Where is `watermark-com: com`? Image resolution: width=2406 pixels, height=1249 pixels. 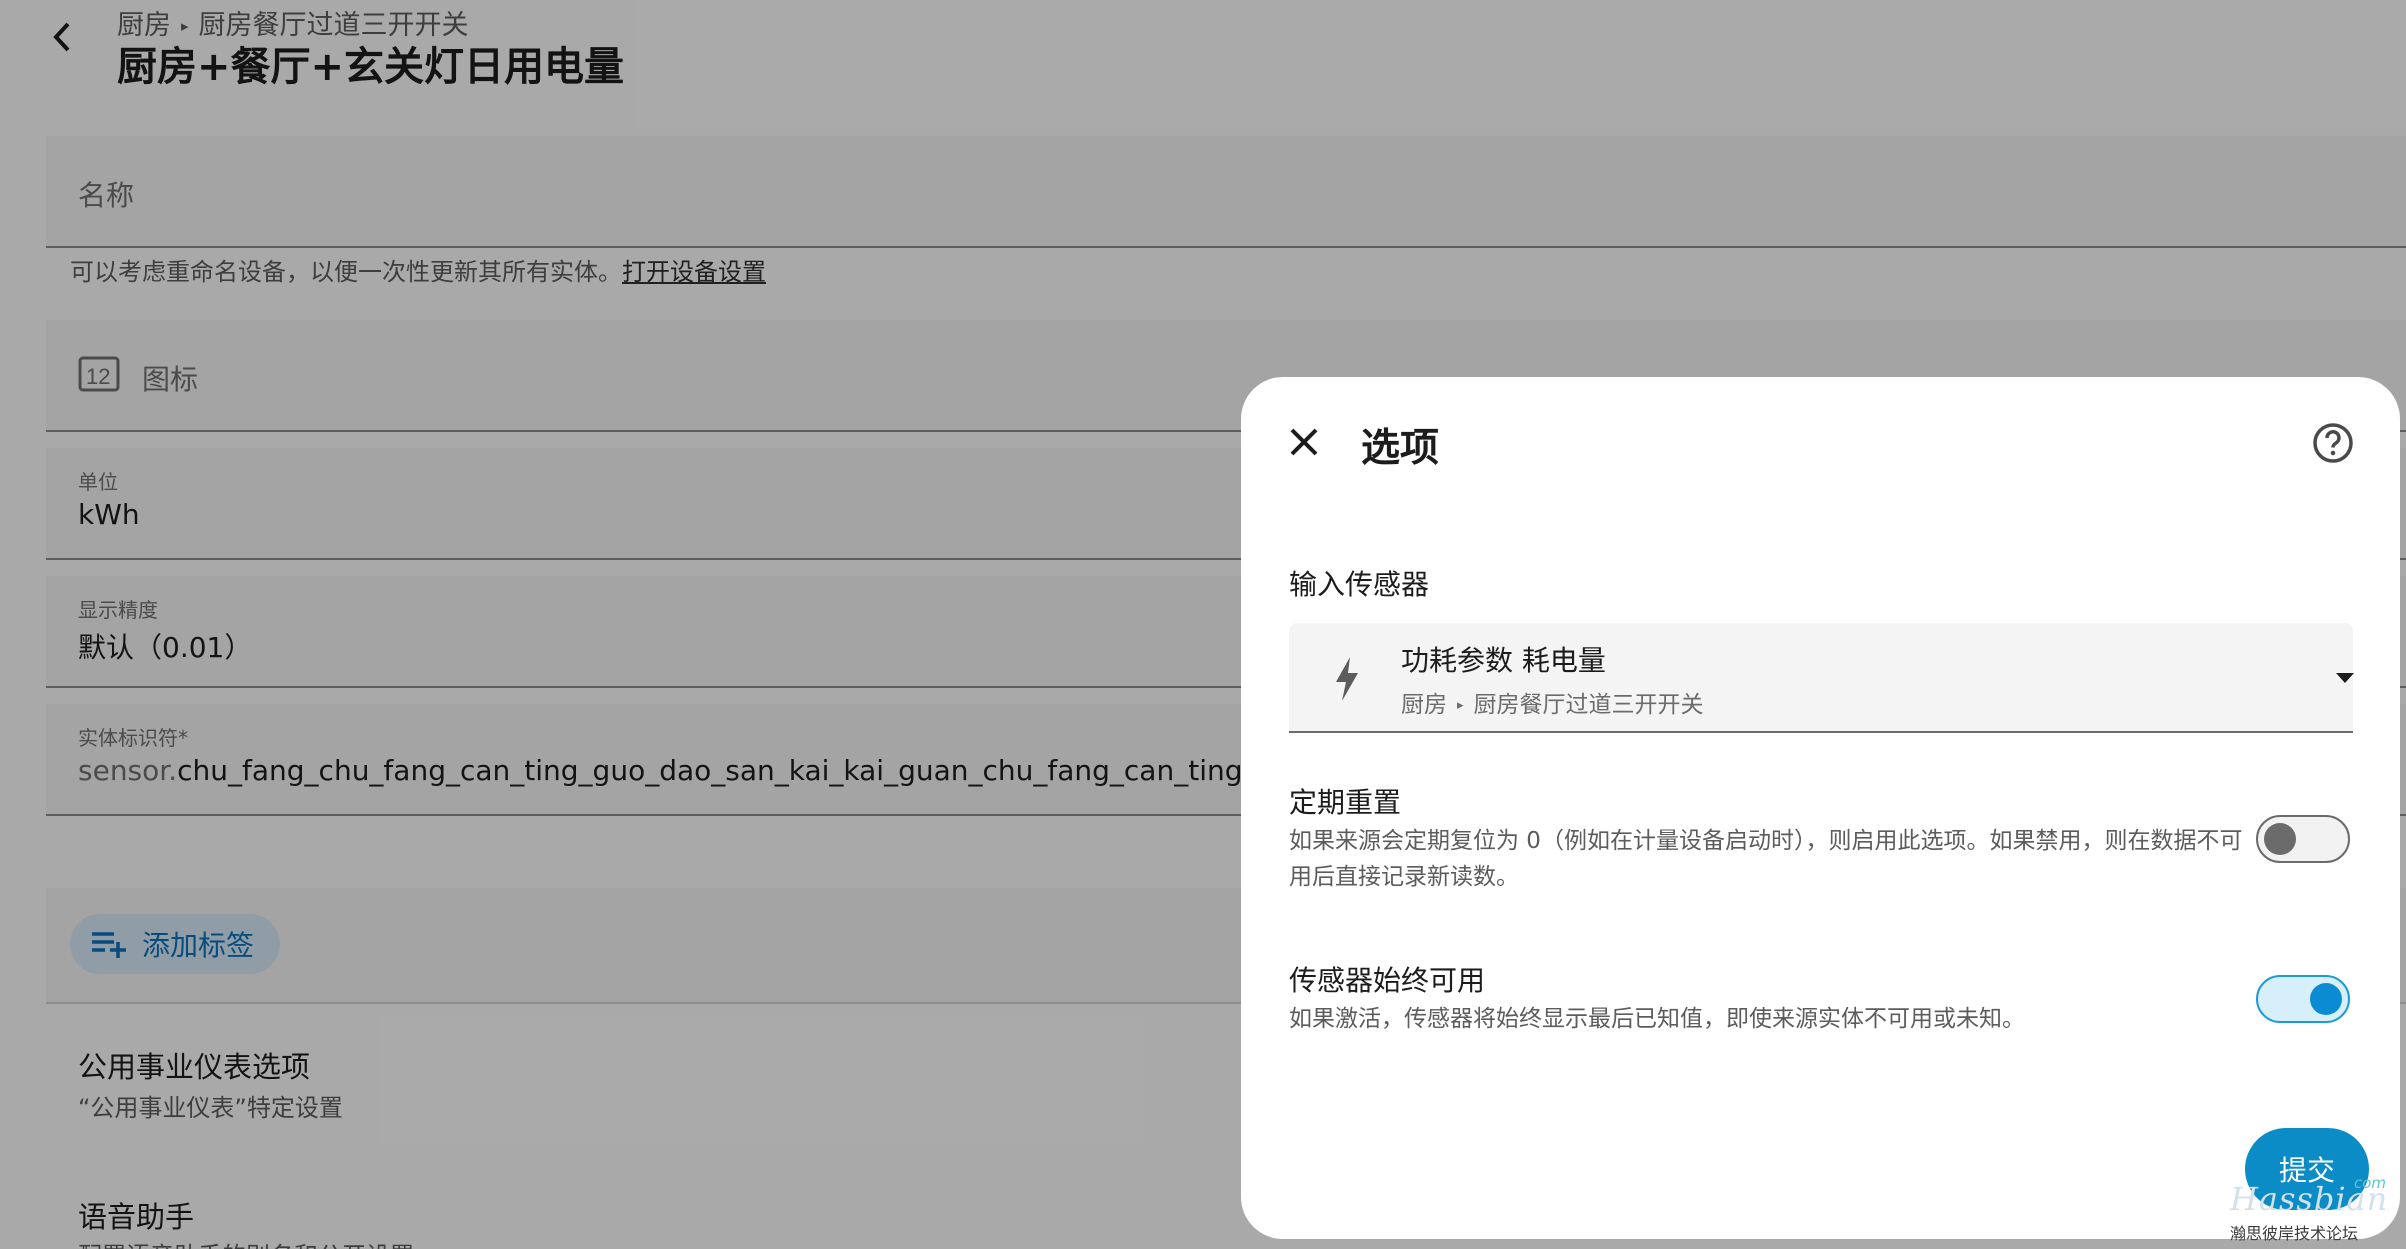
watermark-com: com is located at coordinates (2370, 1183).